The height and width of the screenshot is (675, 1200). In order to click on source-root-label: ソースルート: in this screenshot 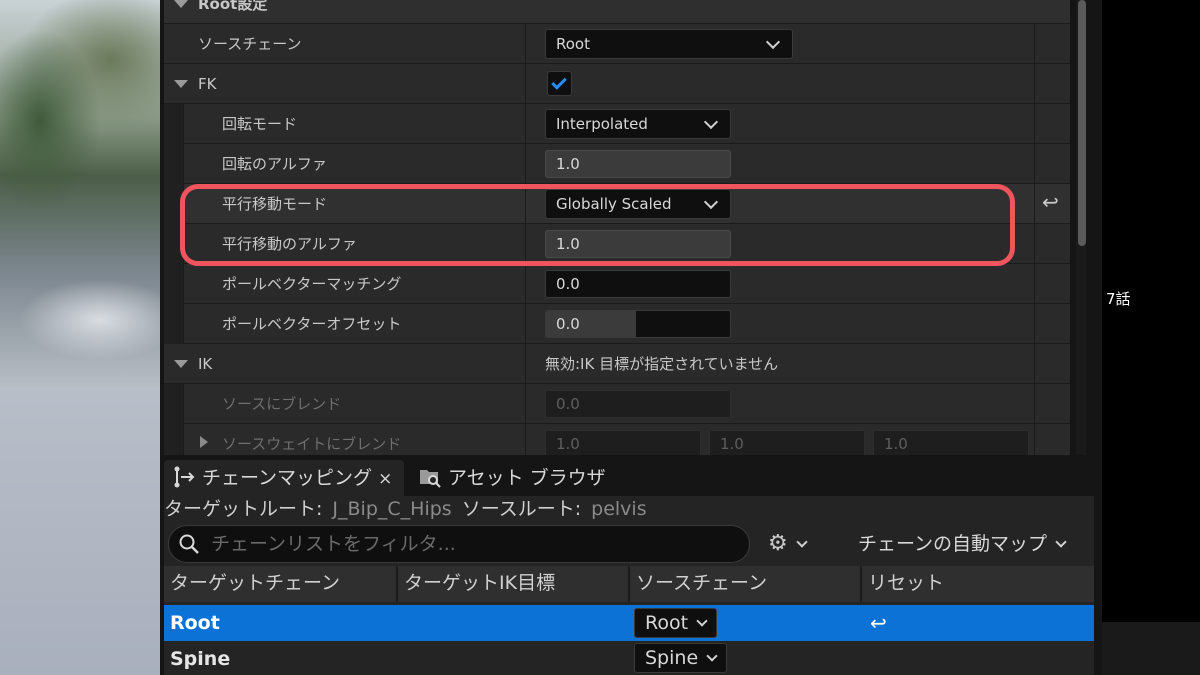, I will do `click(521, 509)`.